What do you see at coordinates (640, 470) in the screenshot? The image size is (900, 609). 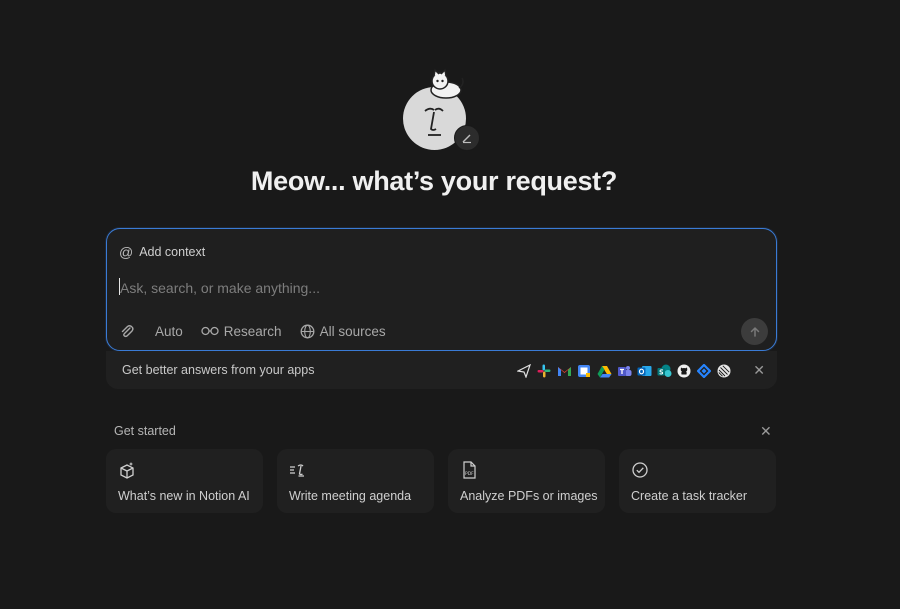 I see `check-circle-icon` at bounding box center [640, 470].